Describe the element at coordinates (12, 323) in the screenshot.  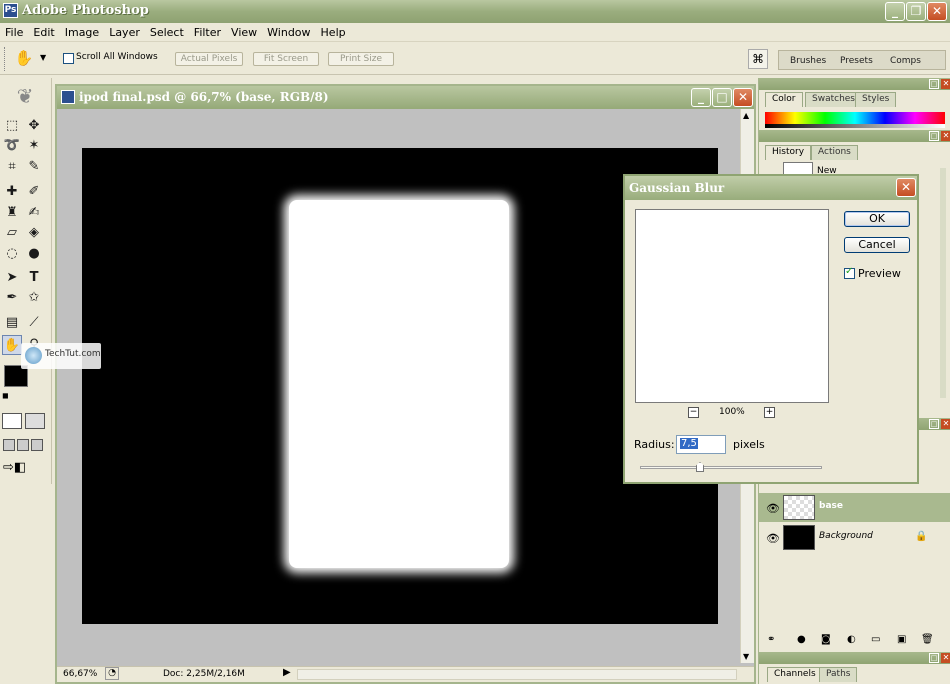
I see `notes-tool-icon: ▤` at that location.